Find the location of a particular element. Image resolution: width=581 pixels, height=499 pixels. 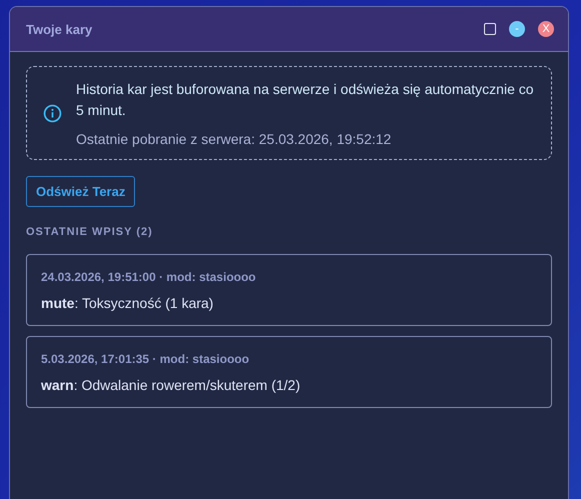

close-button: X is located at coordinates (546, 29).